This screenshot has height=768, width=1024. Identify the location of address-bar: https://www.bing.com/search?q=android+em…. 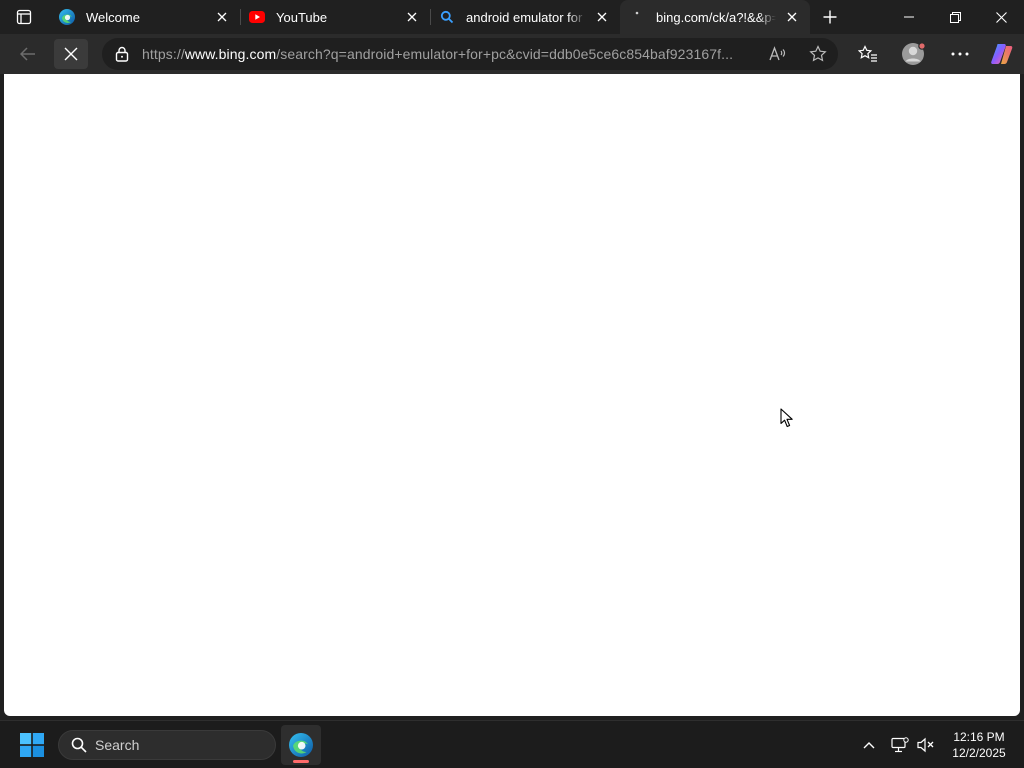
(470, 54).